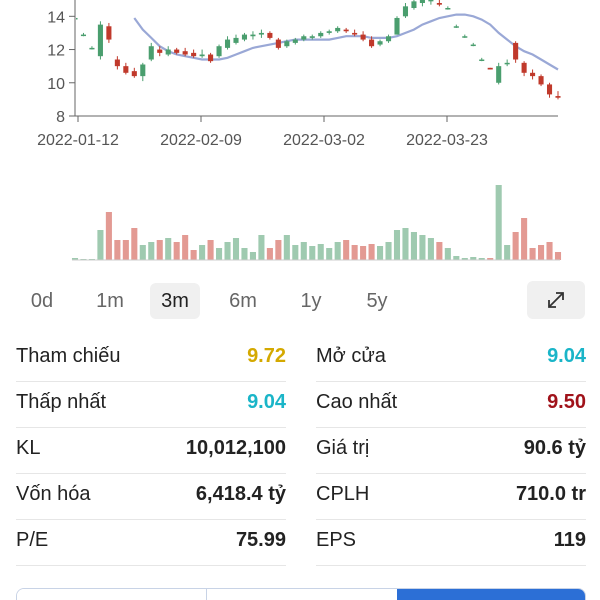  I want to click on tab-1m: 1m, so click(110, 301).